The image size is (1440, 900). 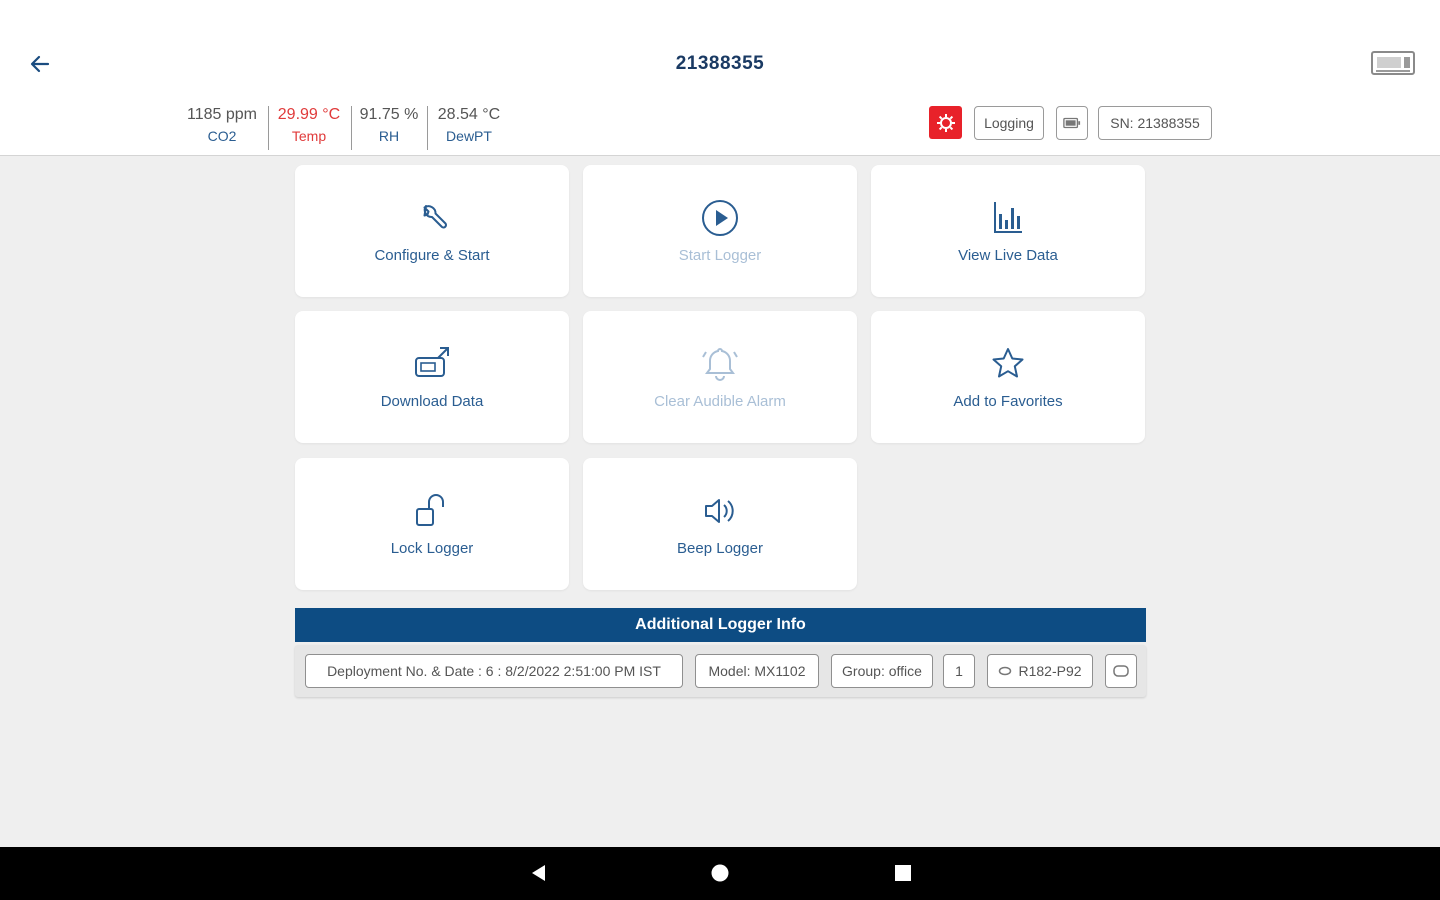 I want to click on page-title: 21388355, so click(x=720, y=63).